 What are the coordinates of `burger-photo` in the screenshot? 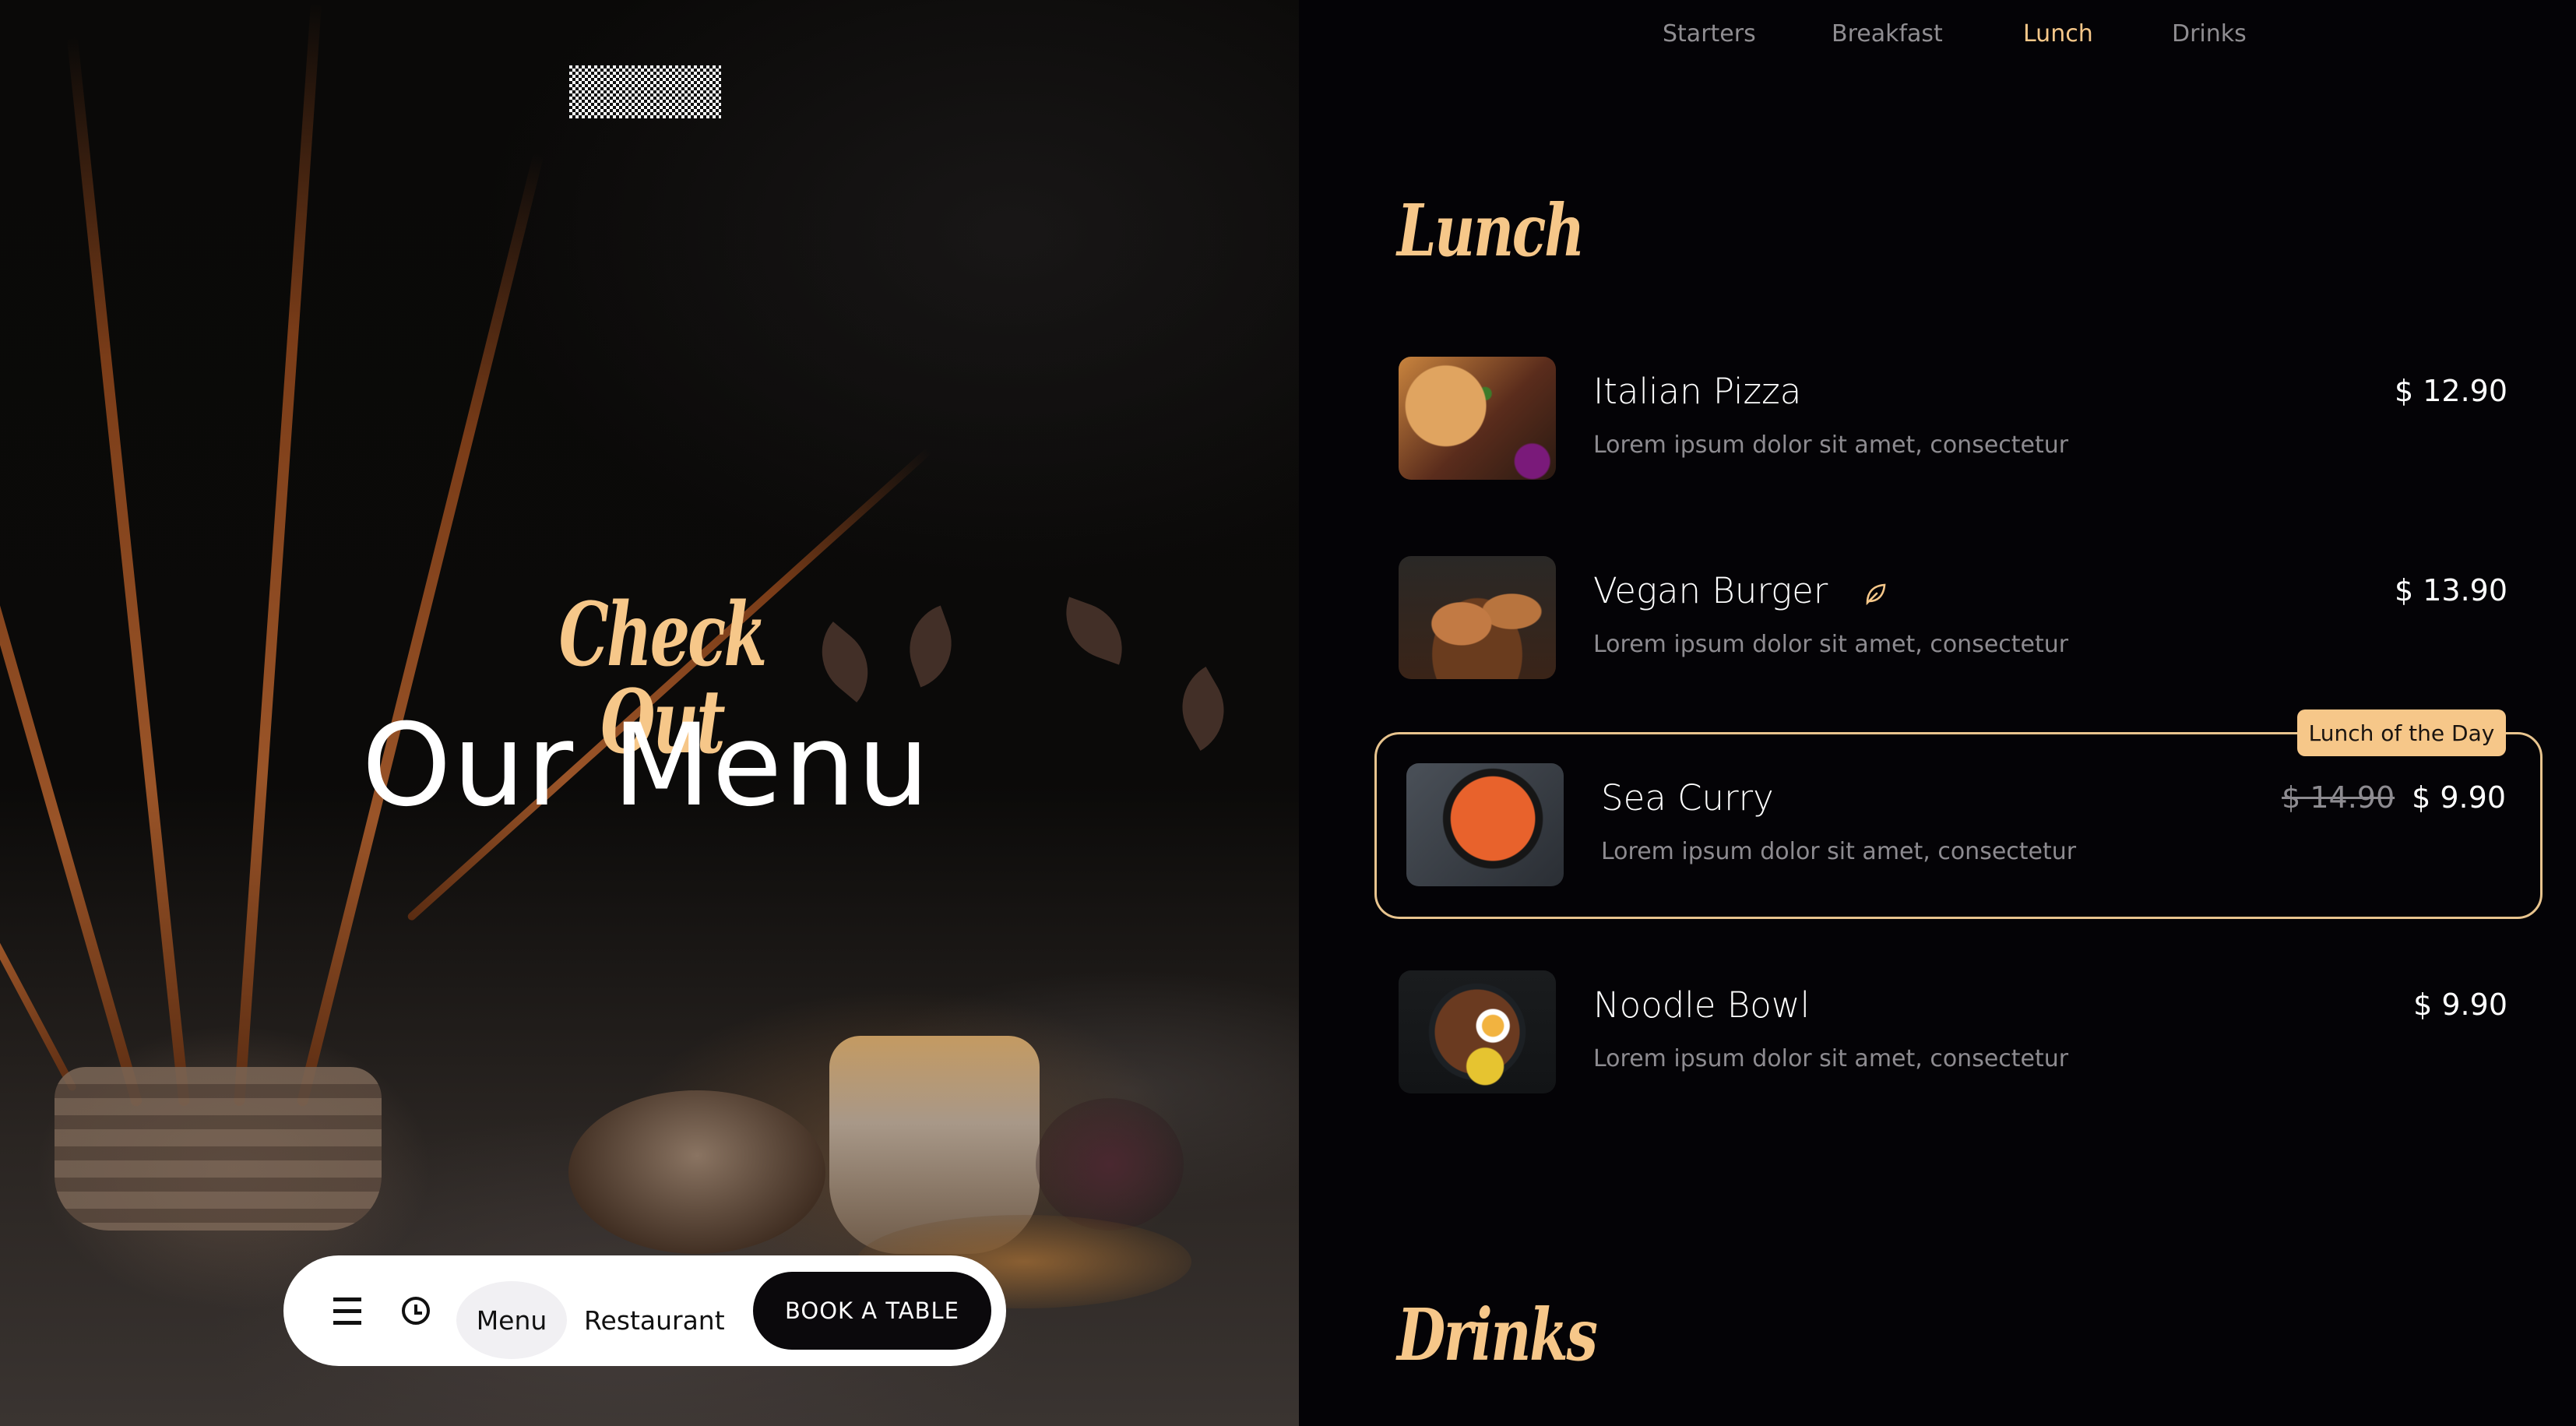 It's located at (1477, 617).